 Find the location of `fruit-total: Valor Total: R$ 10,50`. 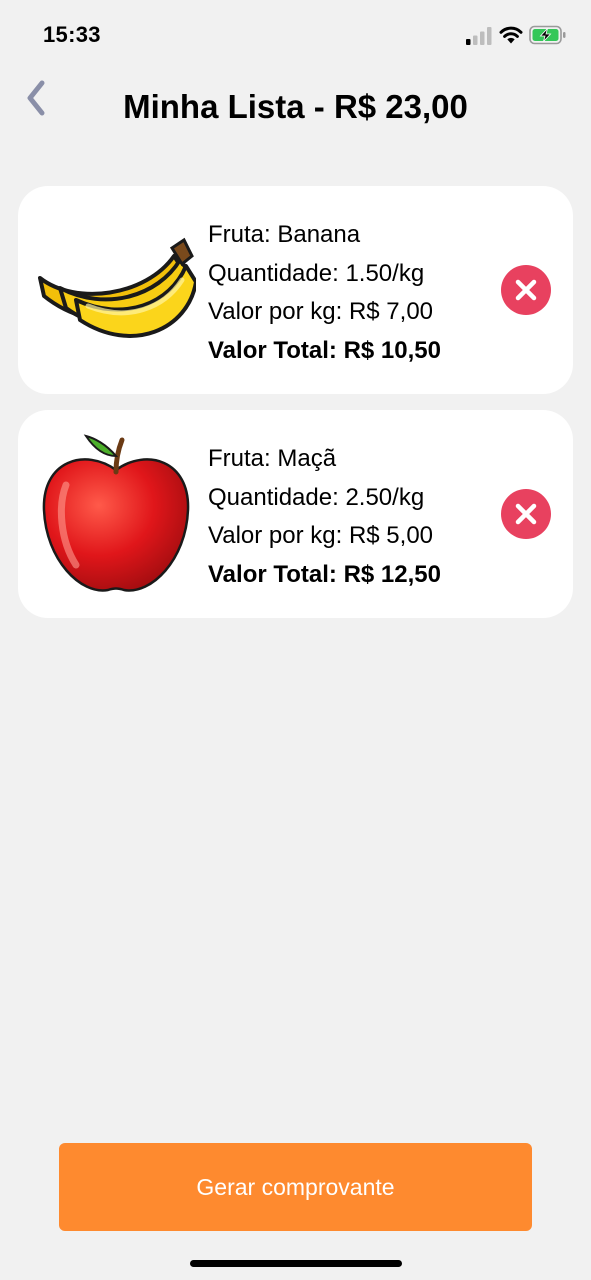

fruit-total: Valor Total: R$ 10,50 is located at coordinates (324, 350).